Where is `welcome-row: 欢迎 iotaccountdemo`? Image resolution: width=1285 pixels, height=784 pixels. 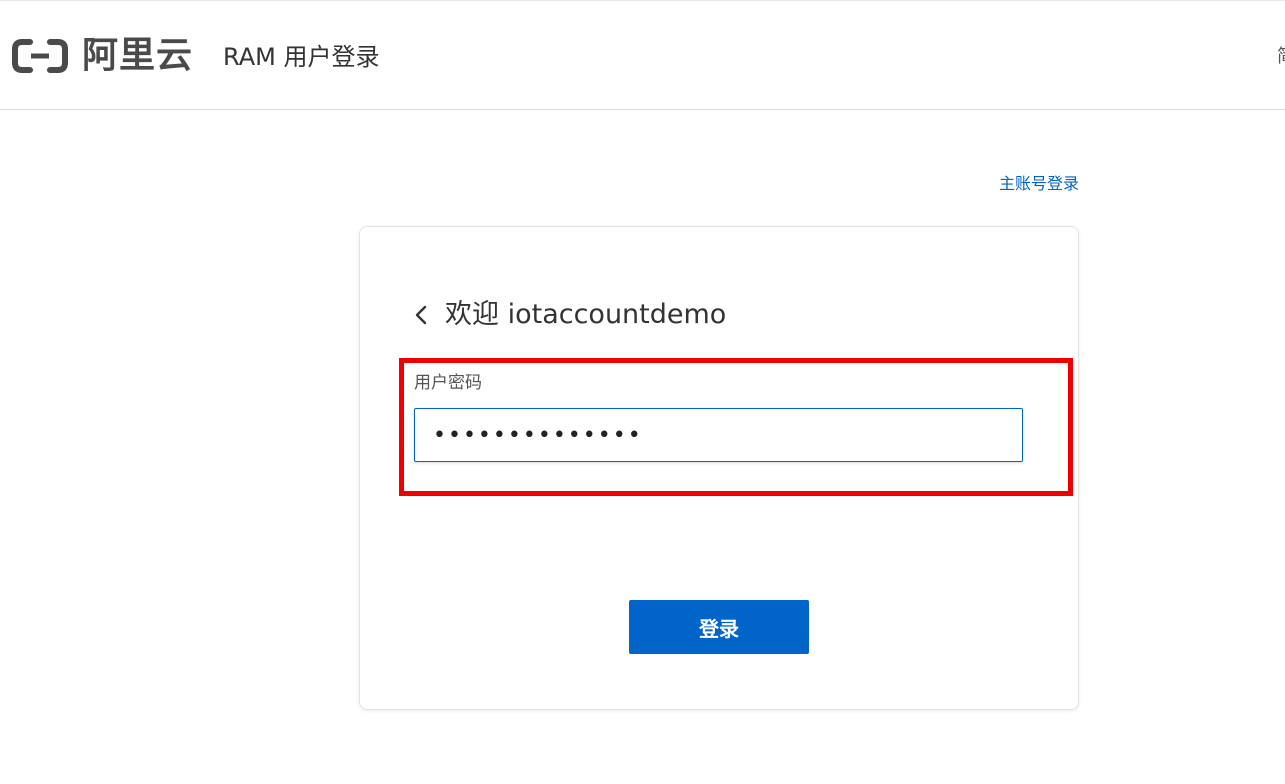 welcome-row: 欢迎 iotaccountdemo is located at coordinates (570, 315).